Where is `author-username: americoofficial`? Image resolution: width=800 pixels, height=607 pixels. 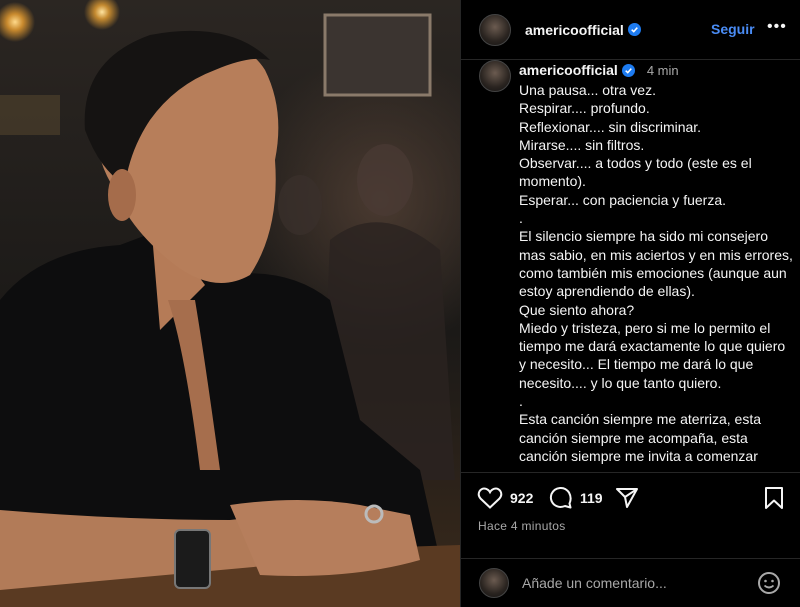 author-username: americoofficial is located at coordinates (574, 30).